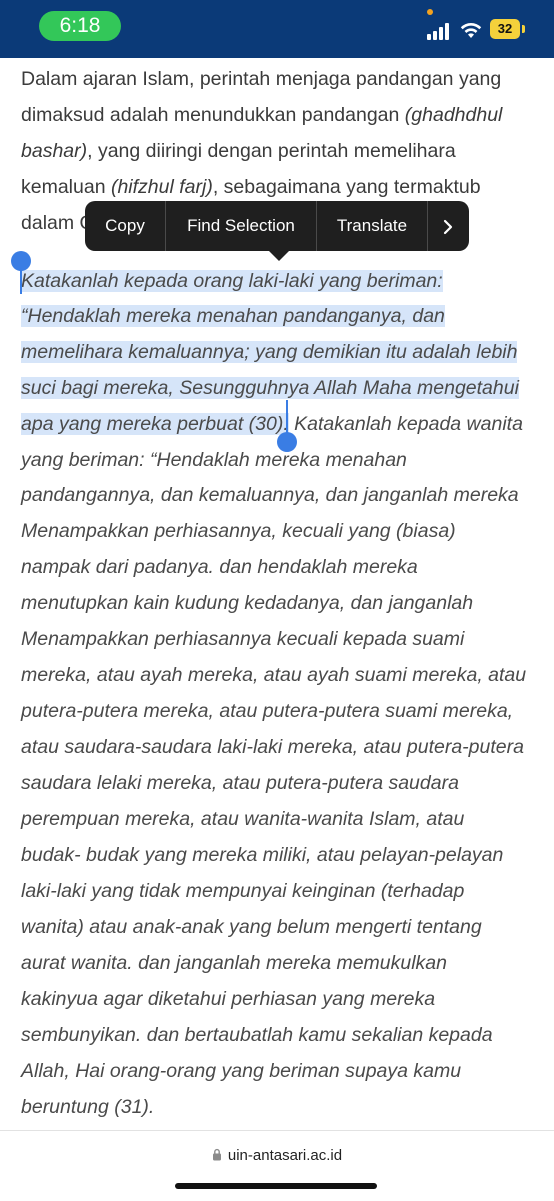 The width and height of the screenshot is (554, 1201). I want to click on more-options-button, so click(448, 226).